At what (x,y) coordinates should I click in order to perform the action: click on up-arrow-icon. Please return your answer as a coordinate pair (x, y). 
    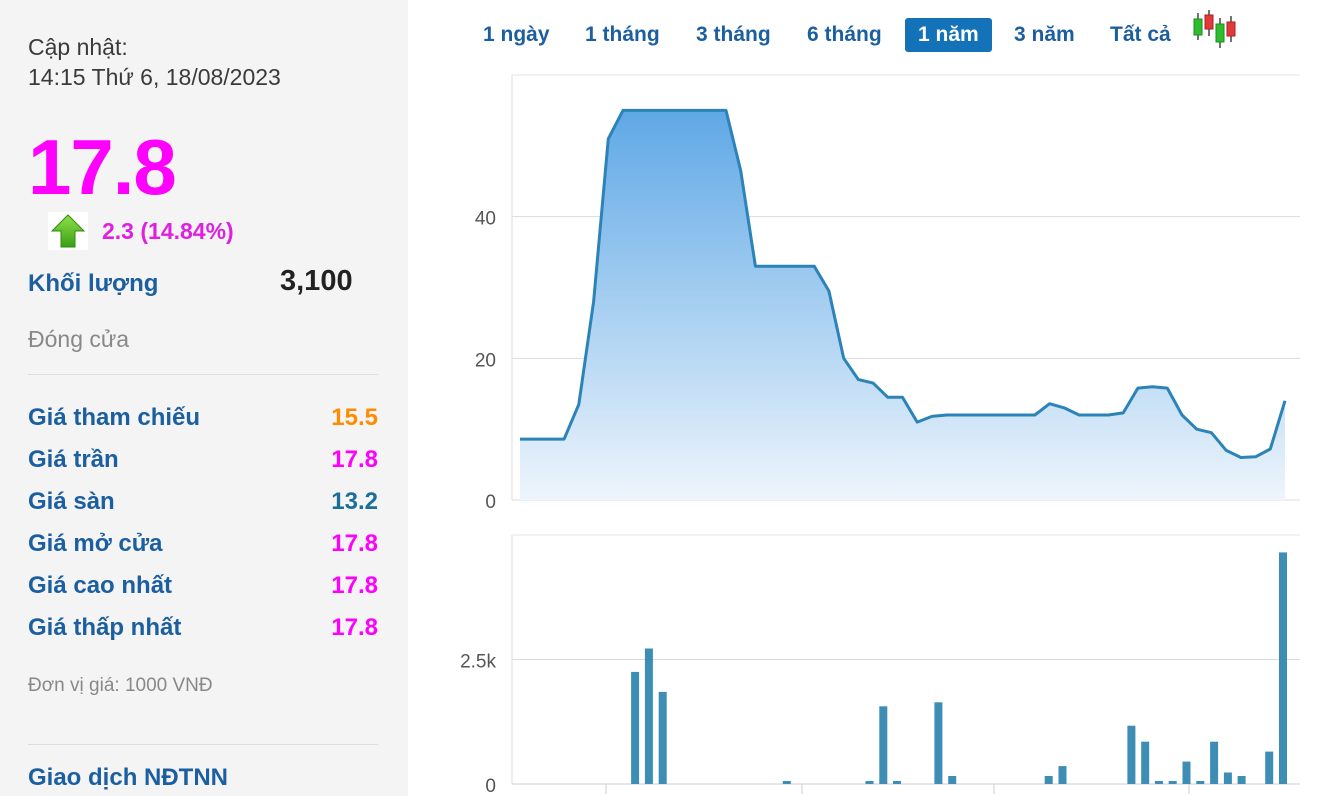
    Looking at the image, I should click on (68, 231).